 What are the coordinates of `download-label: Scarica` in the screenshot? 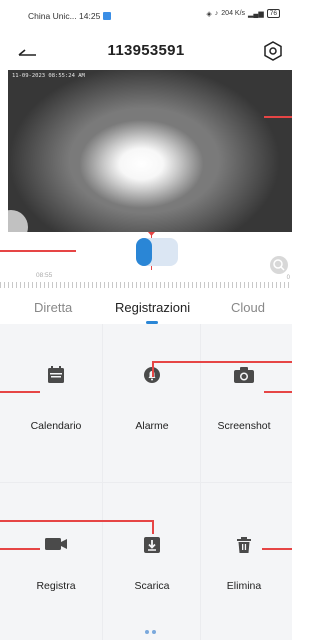 It's located at (152, 586).